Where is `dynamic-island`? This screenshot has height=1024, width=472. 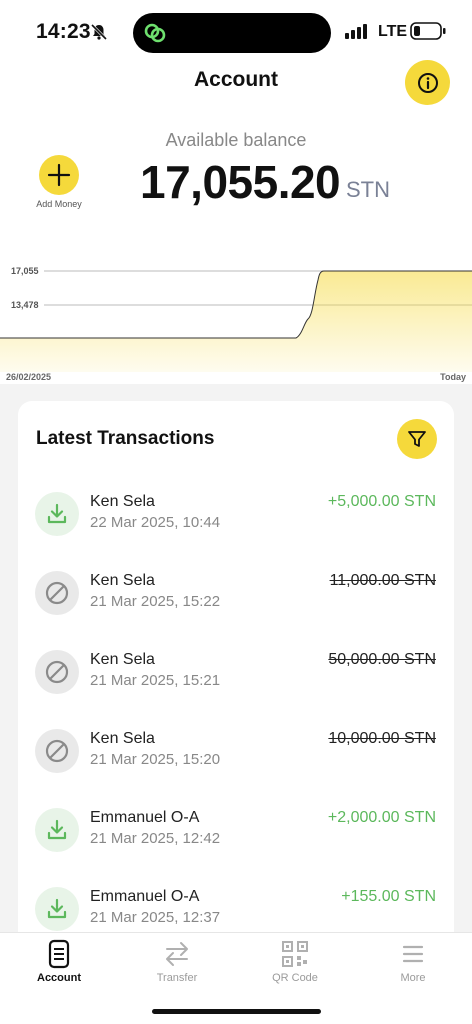
dynamic-island is located at coordinates (232, 33).